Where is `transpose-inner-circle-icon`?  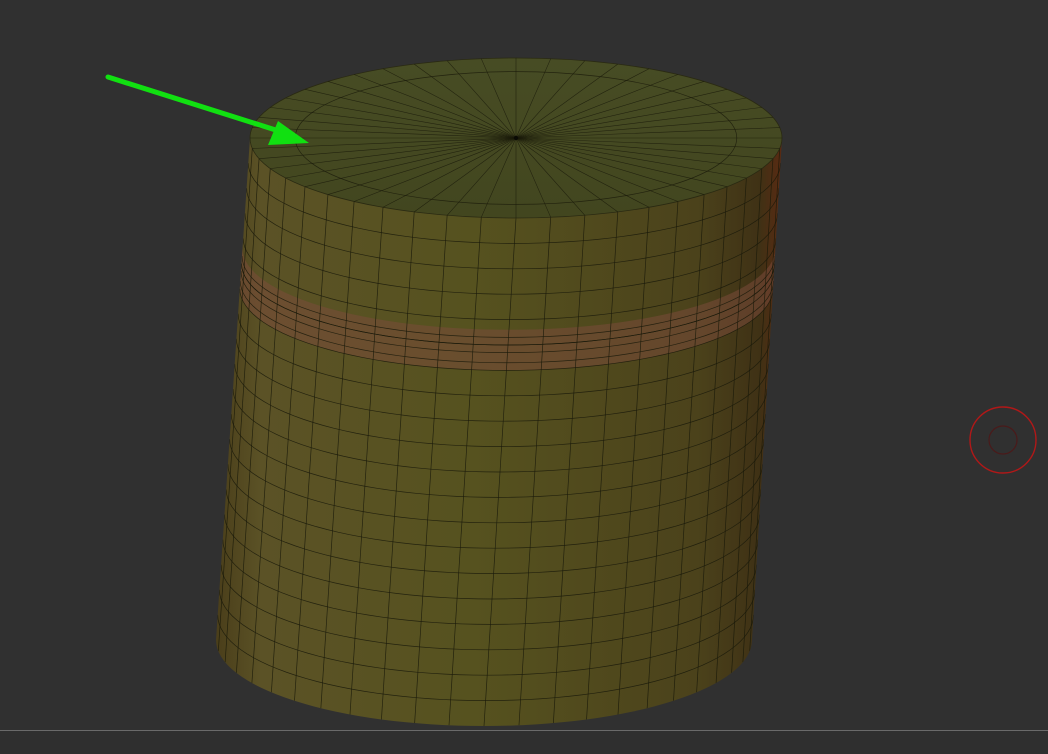 transpose-inner-circle-icon is located at coordinates (1003, 440).